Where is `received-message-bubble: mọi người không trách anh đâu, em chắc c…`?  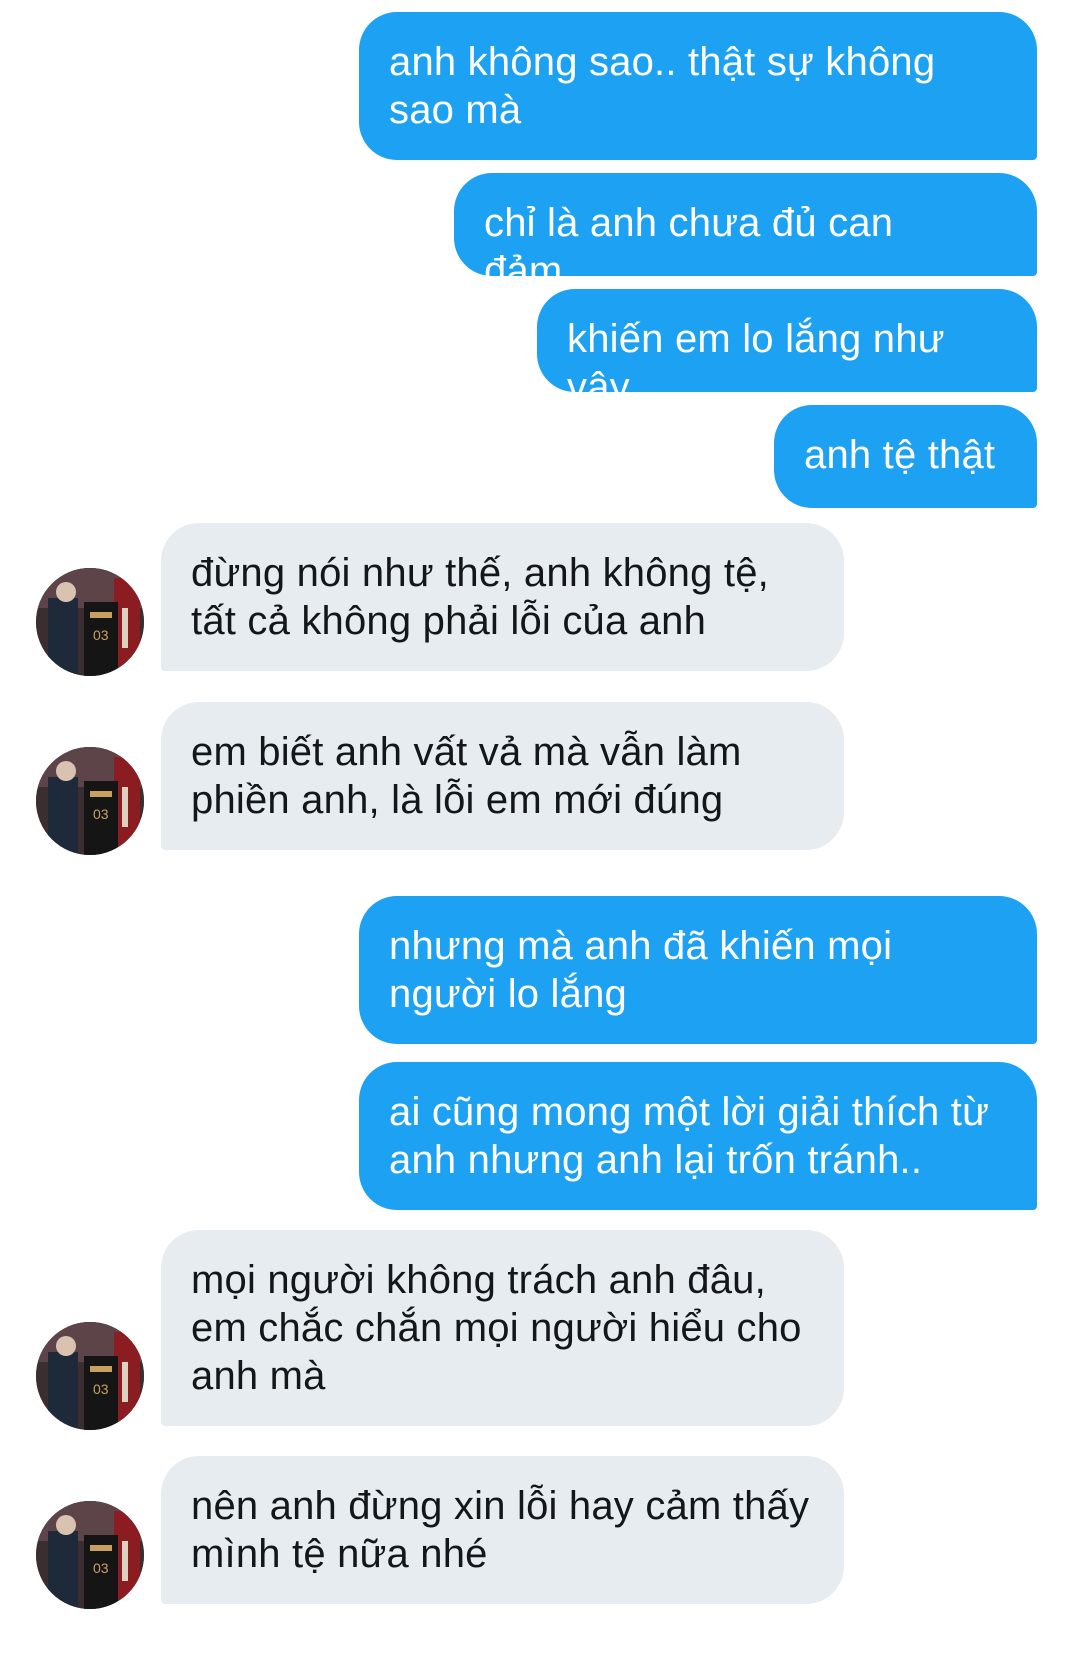 received-message-bubble: mọi người không trách anh đâu, em chắc c… is located at coordinates (502, 1328).